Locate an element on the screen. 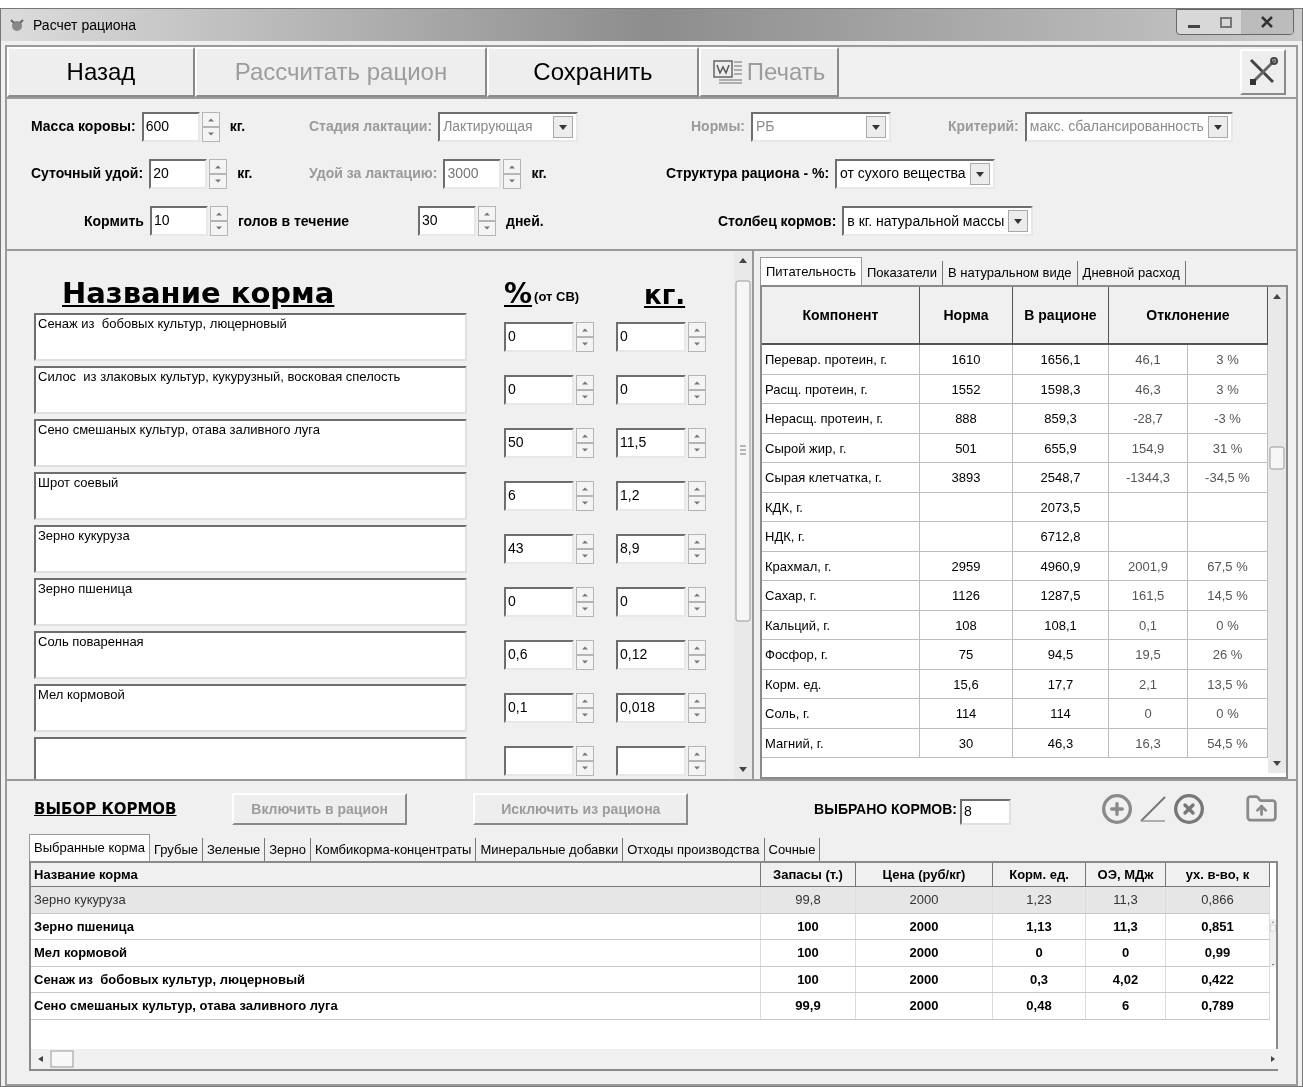 The width and height of the screenshot is (1303, 1087). number-field: 0,6 is located at coordinates (539, 655).